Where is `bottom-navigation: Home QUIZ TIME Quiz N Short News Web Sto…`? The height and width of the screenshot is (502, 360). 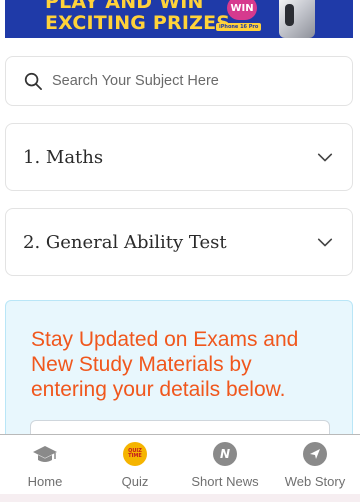
bottom-navigation: Home QUIZ TIME Quiz N Short News Web Sto… is located at coordinates (180, 464).